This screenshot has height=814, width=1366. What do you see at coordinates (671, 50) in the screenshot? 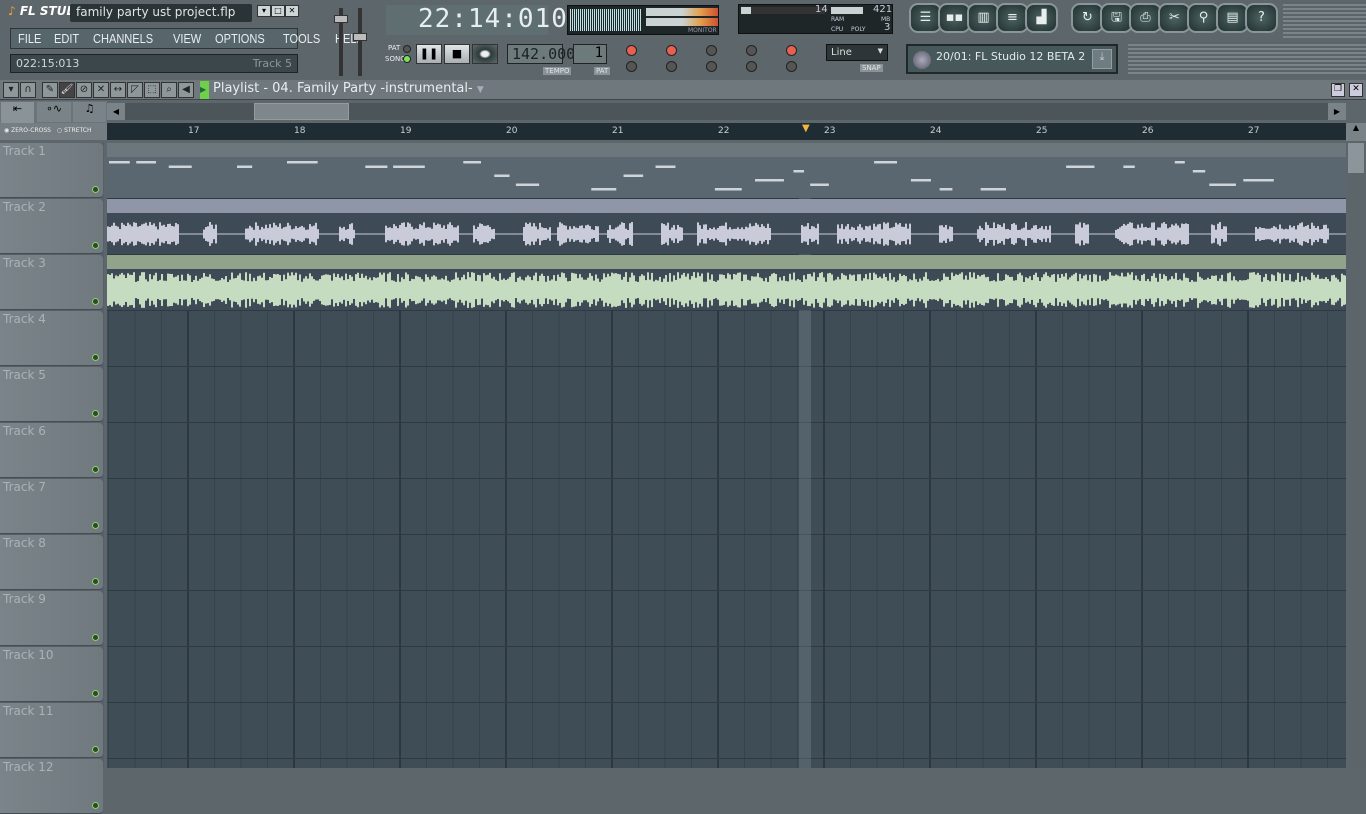
I see `countdown-toggle` at bounding box center [671, 50].